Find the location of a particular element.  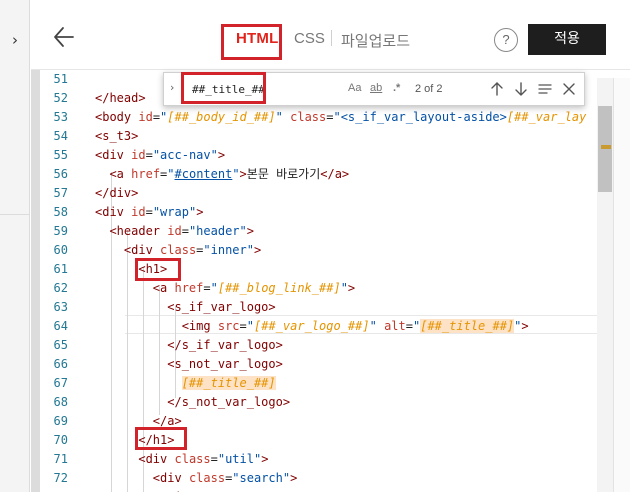

line-number: 52 is located at coordinates (60, 98).